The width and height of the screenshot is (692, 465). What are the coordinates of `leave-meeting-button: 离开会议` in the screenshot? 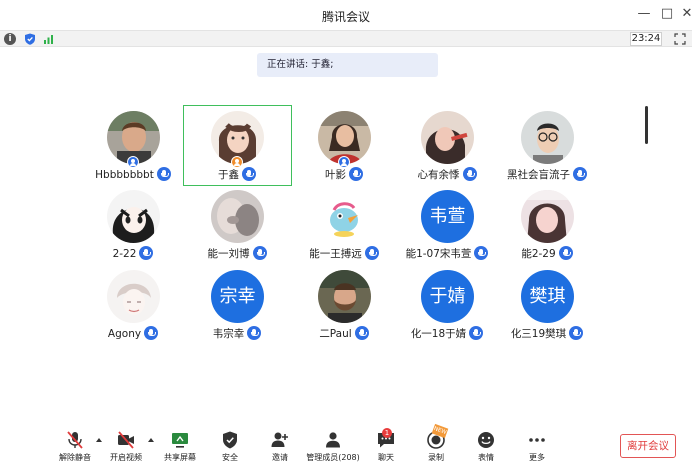 It's located at (648, 446).